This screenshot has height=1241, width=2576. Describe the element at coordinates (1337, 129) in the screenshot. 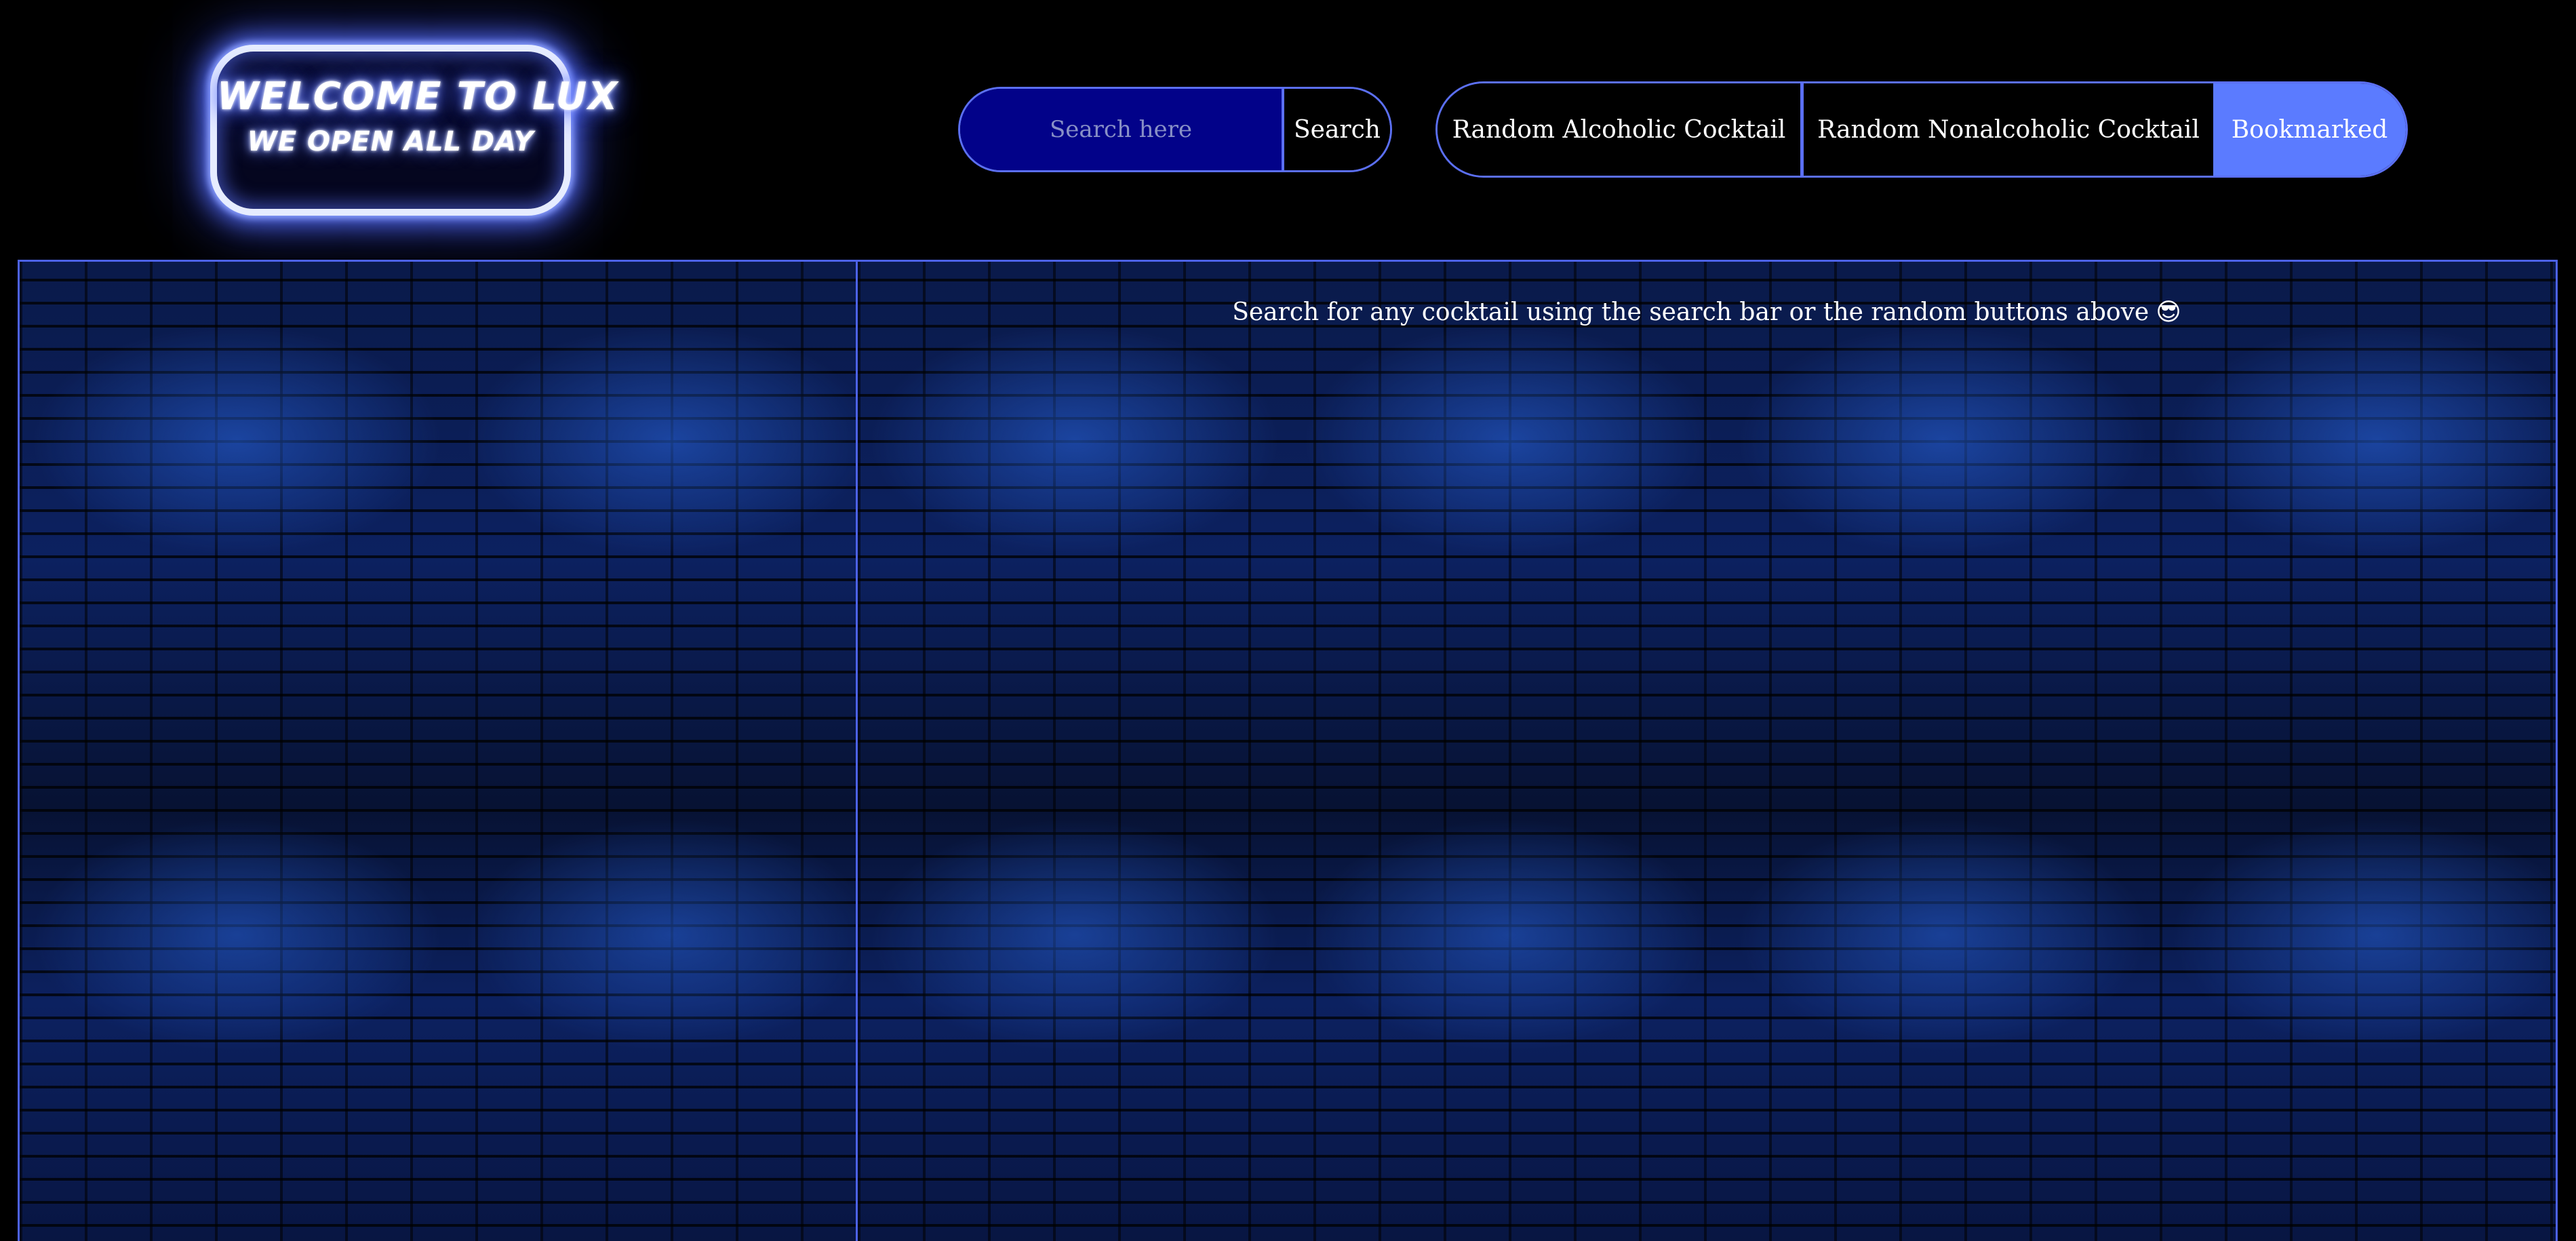

I see `search-button: Search` at that location.